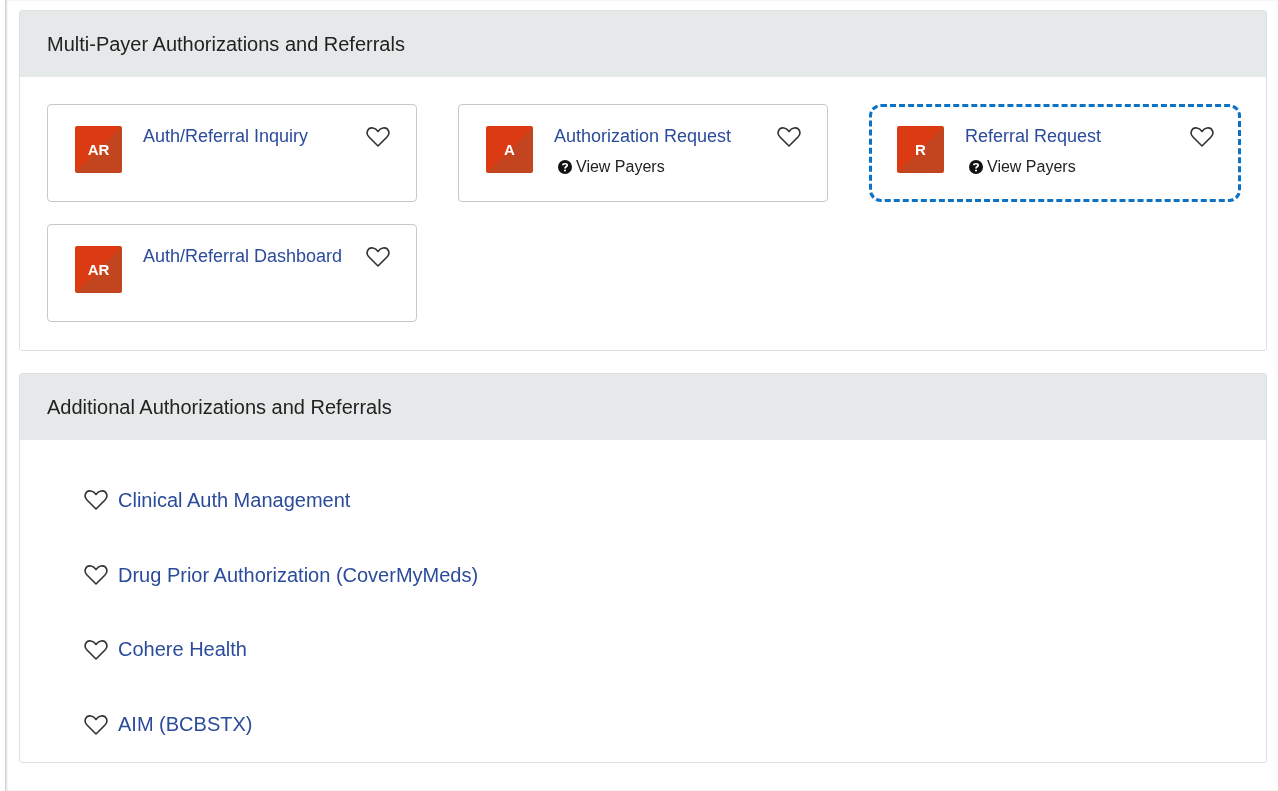  I want to click on app-link: Drug Prior Authorization (CoverMyMeds), so click(298, 575).